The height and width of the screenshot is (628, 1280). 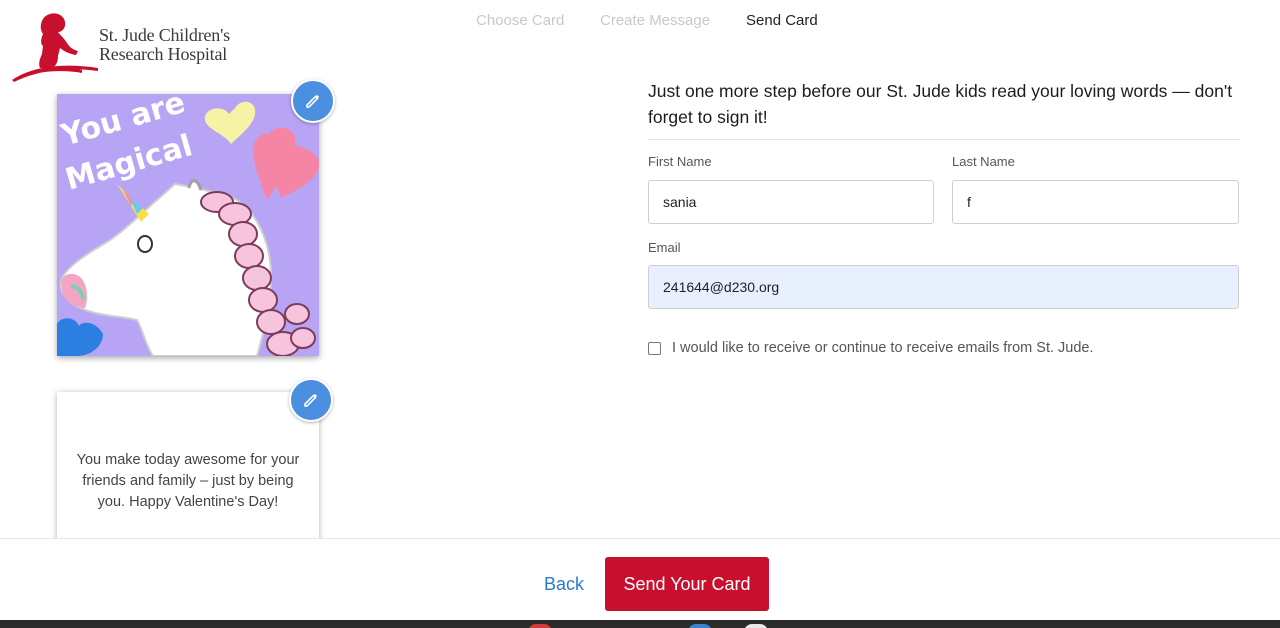 What do you see at coordinates (520, 20) in the screenshot?
I see `step-choose-card: Choose Card` at bounding box center [520, 20].